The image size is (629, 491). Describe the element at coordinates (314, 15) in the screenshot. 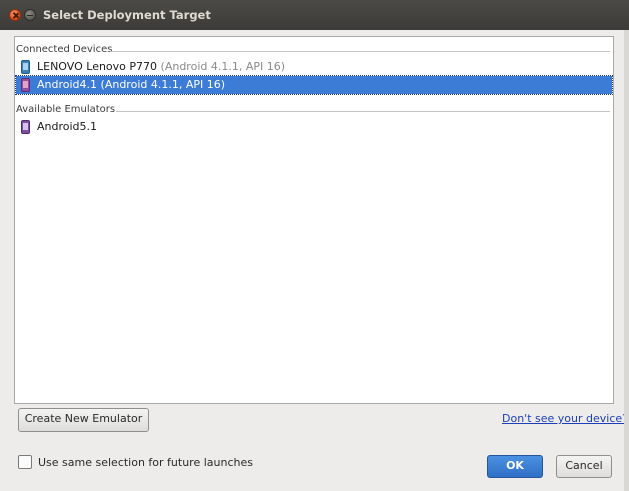

I see `title-bar: Select Deployment Target` at that location.